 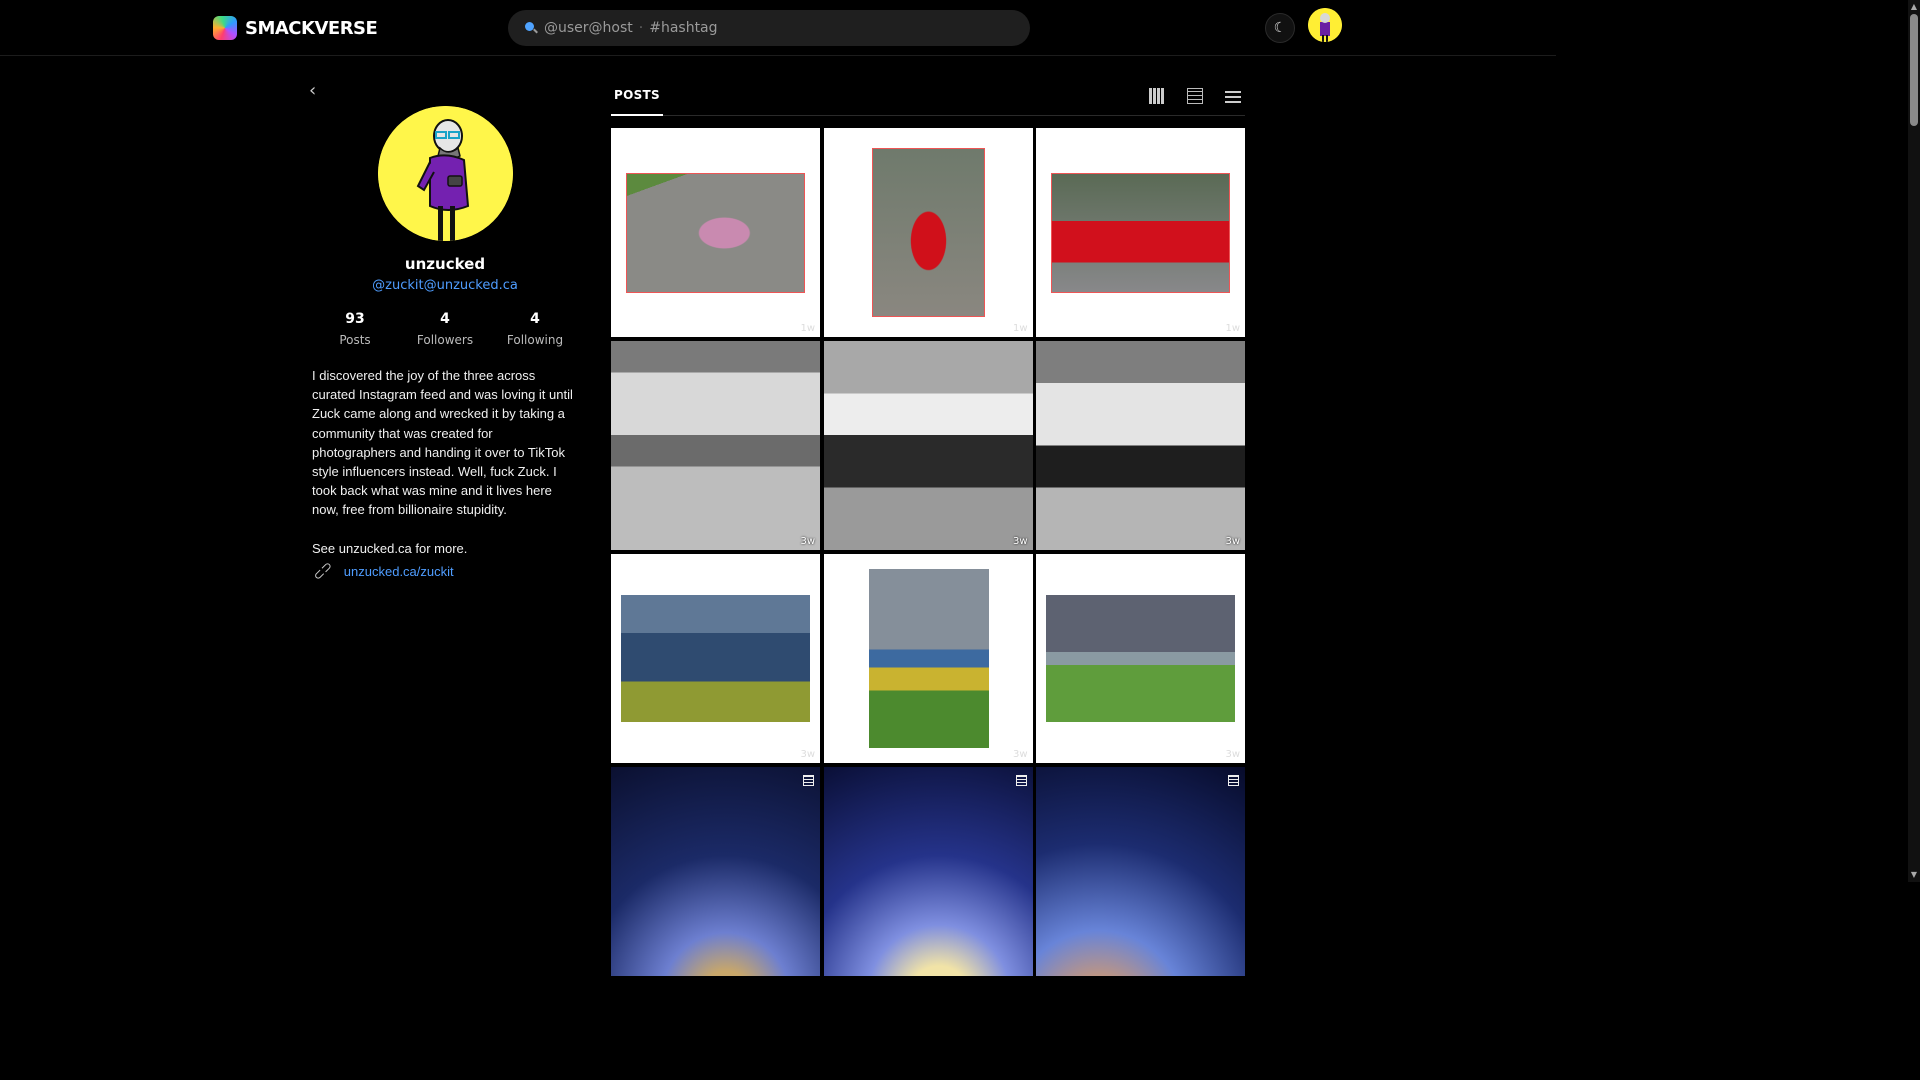 I want to click on profile-link: ⊂⊃ unzucked.ca/zuckit, so click(x=382, y=571).